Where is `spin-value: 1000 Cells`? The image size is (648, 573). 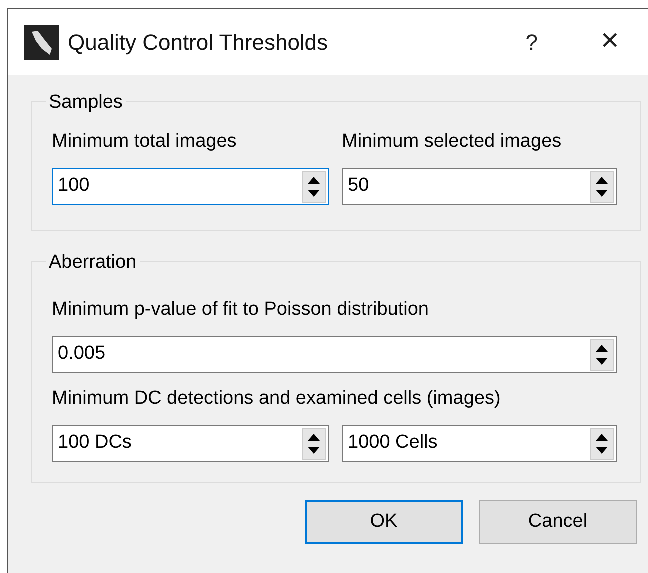 spin-value: 1000 Cells is located at coordinates (393, 443).